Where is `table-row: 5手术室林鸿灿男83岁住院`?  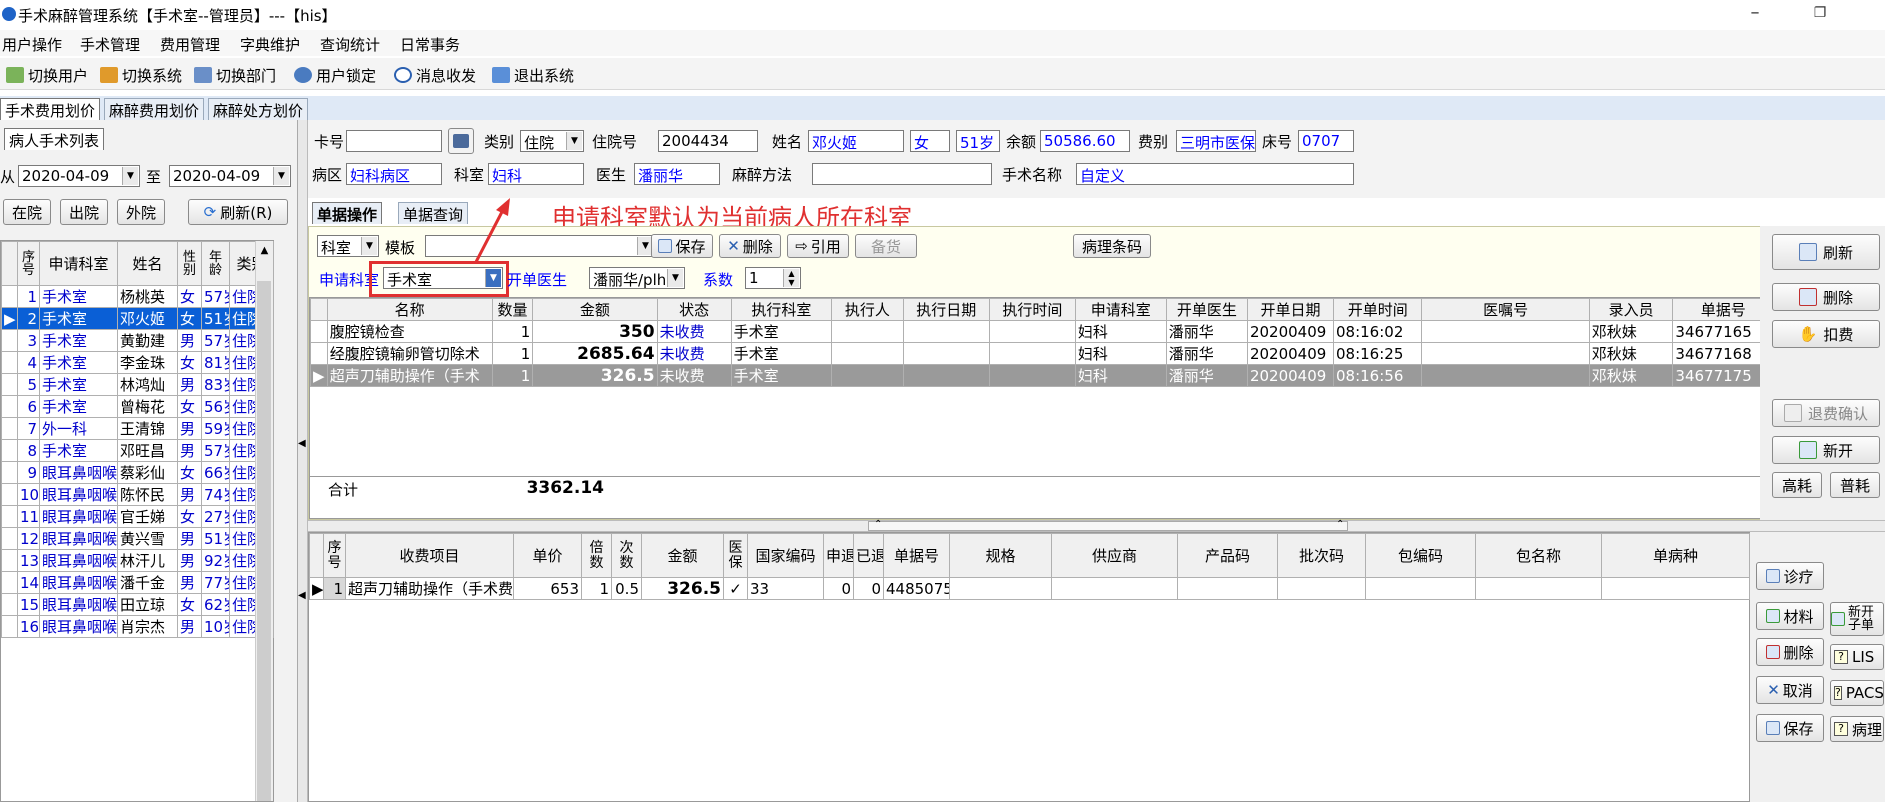
table-row: 5手术室林鸿灿男83岁住院 is located at coordinates (137, 384).